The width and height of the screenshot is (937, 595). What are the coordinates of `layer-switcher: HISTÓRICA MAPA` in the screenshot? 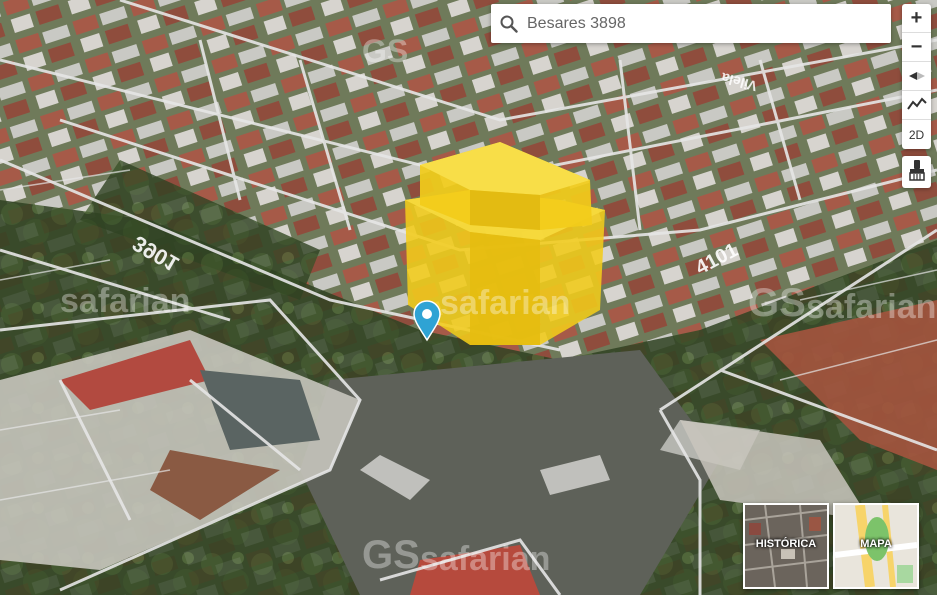 It's located at (829, 546).